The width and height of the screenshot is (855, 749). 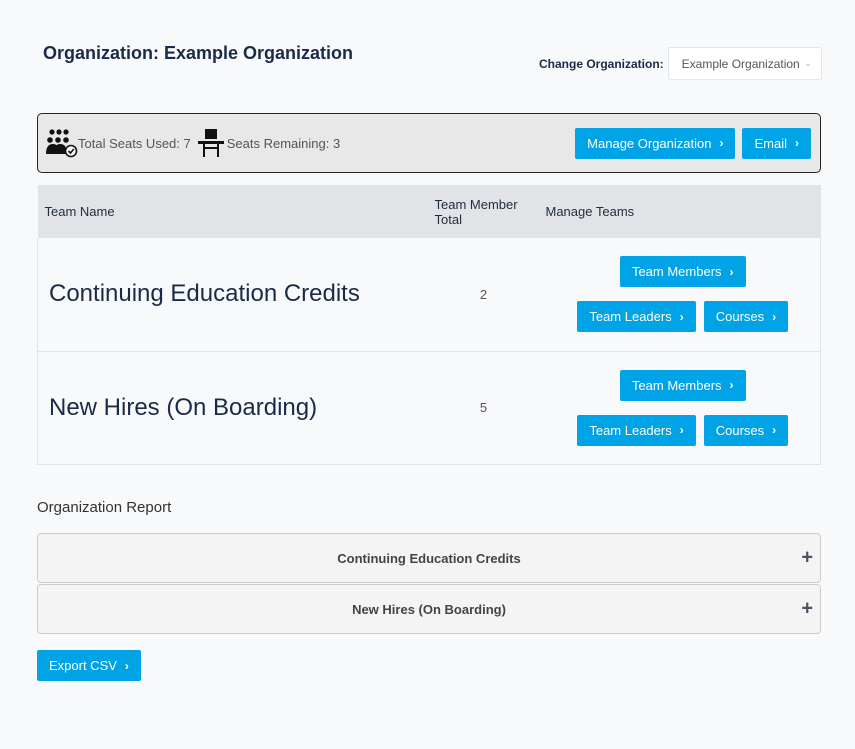 What do you see at coordinates (740, 63) in the screenshot?
I see `organization-select-value: Example Organization` at bounding box center [740, 63].